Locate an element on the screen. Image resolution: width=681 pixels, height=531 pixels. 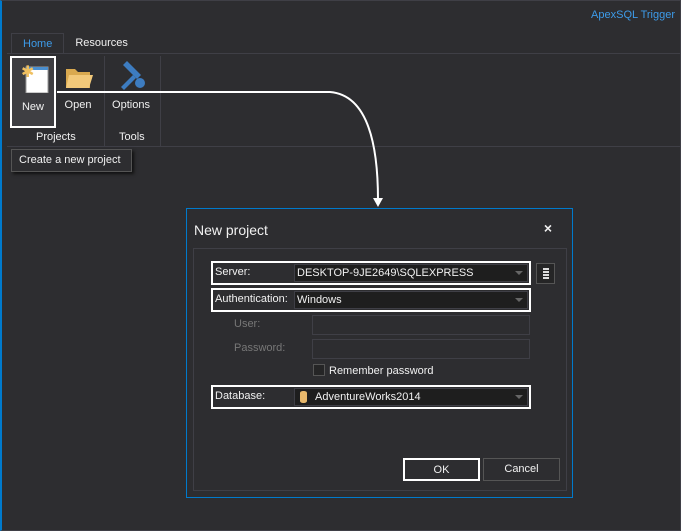
user-input is located at coordinates (421, 325).